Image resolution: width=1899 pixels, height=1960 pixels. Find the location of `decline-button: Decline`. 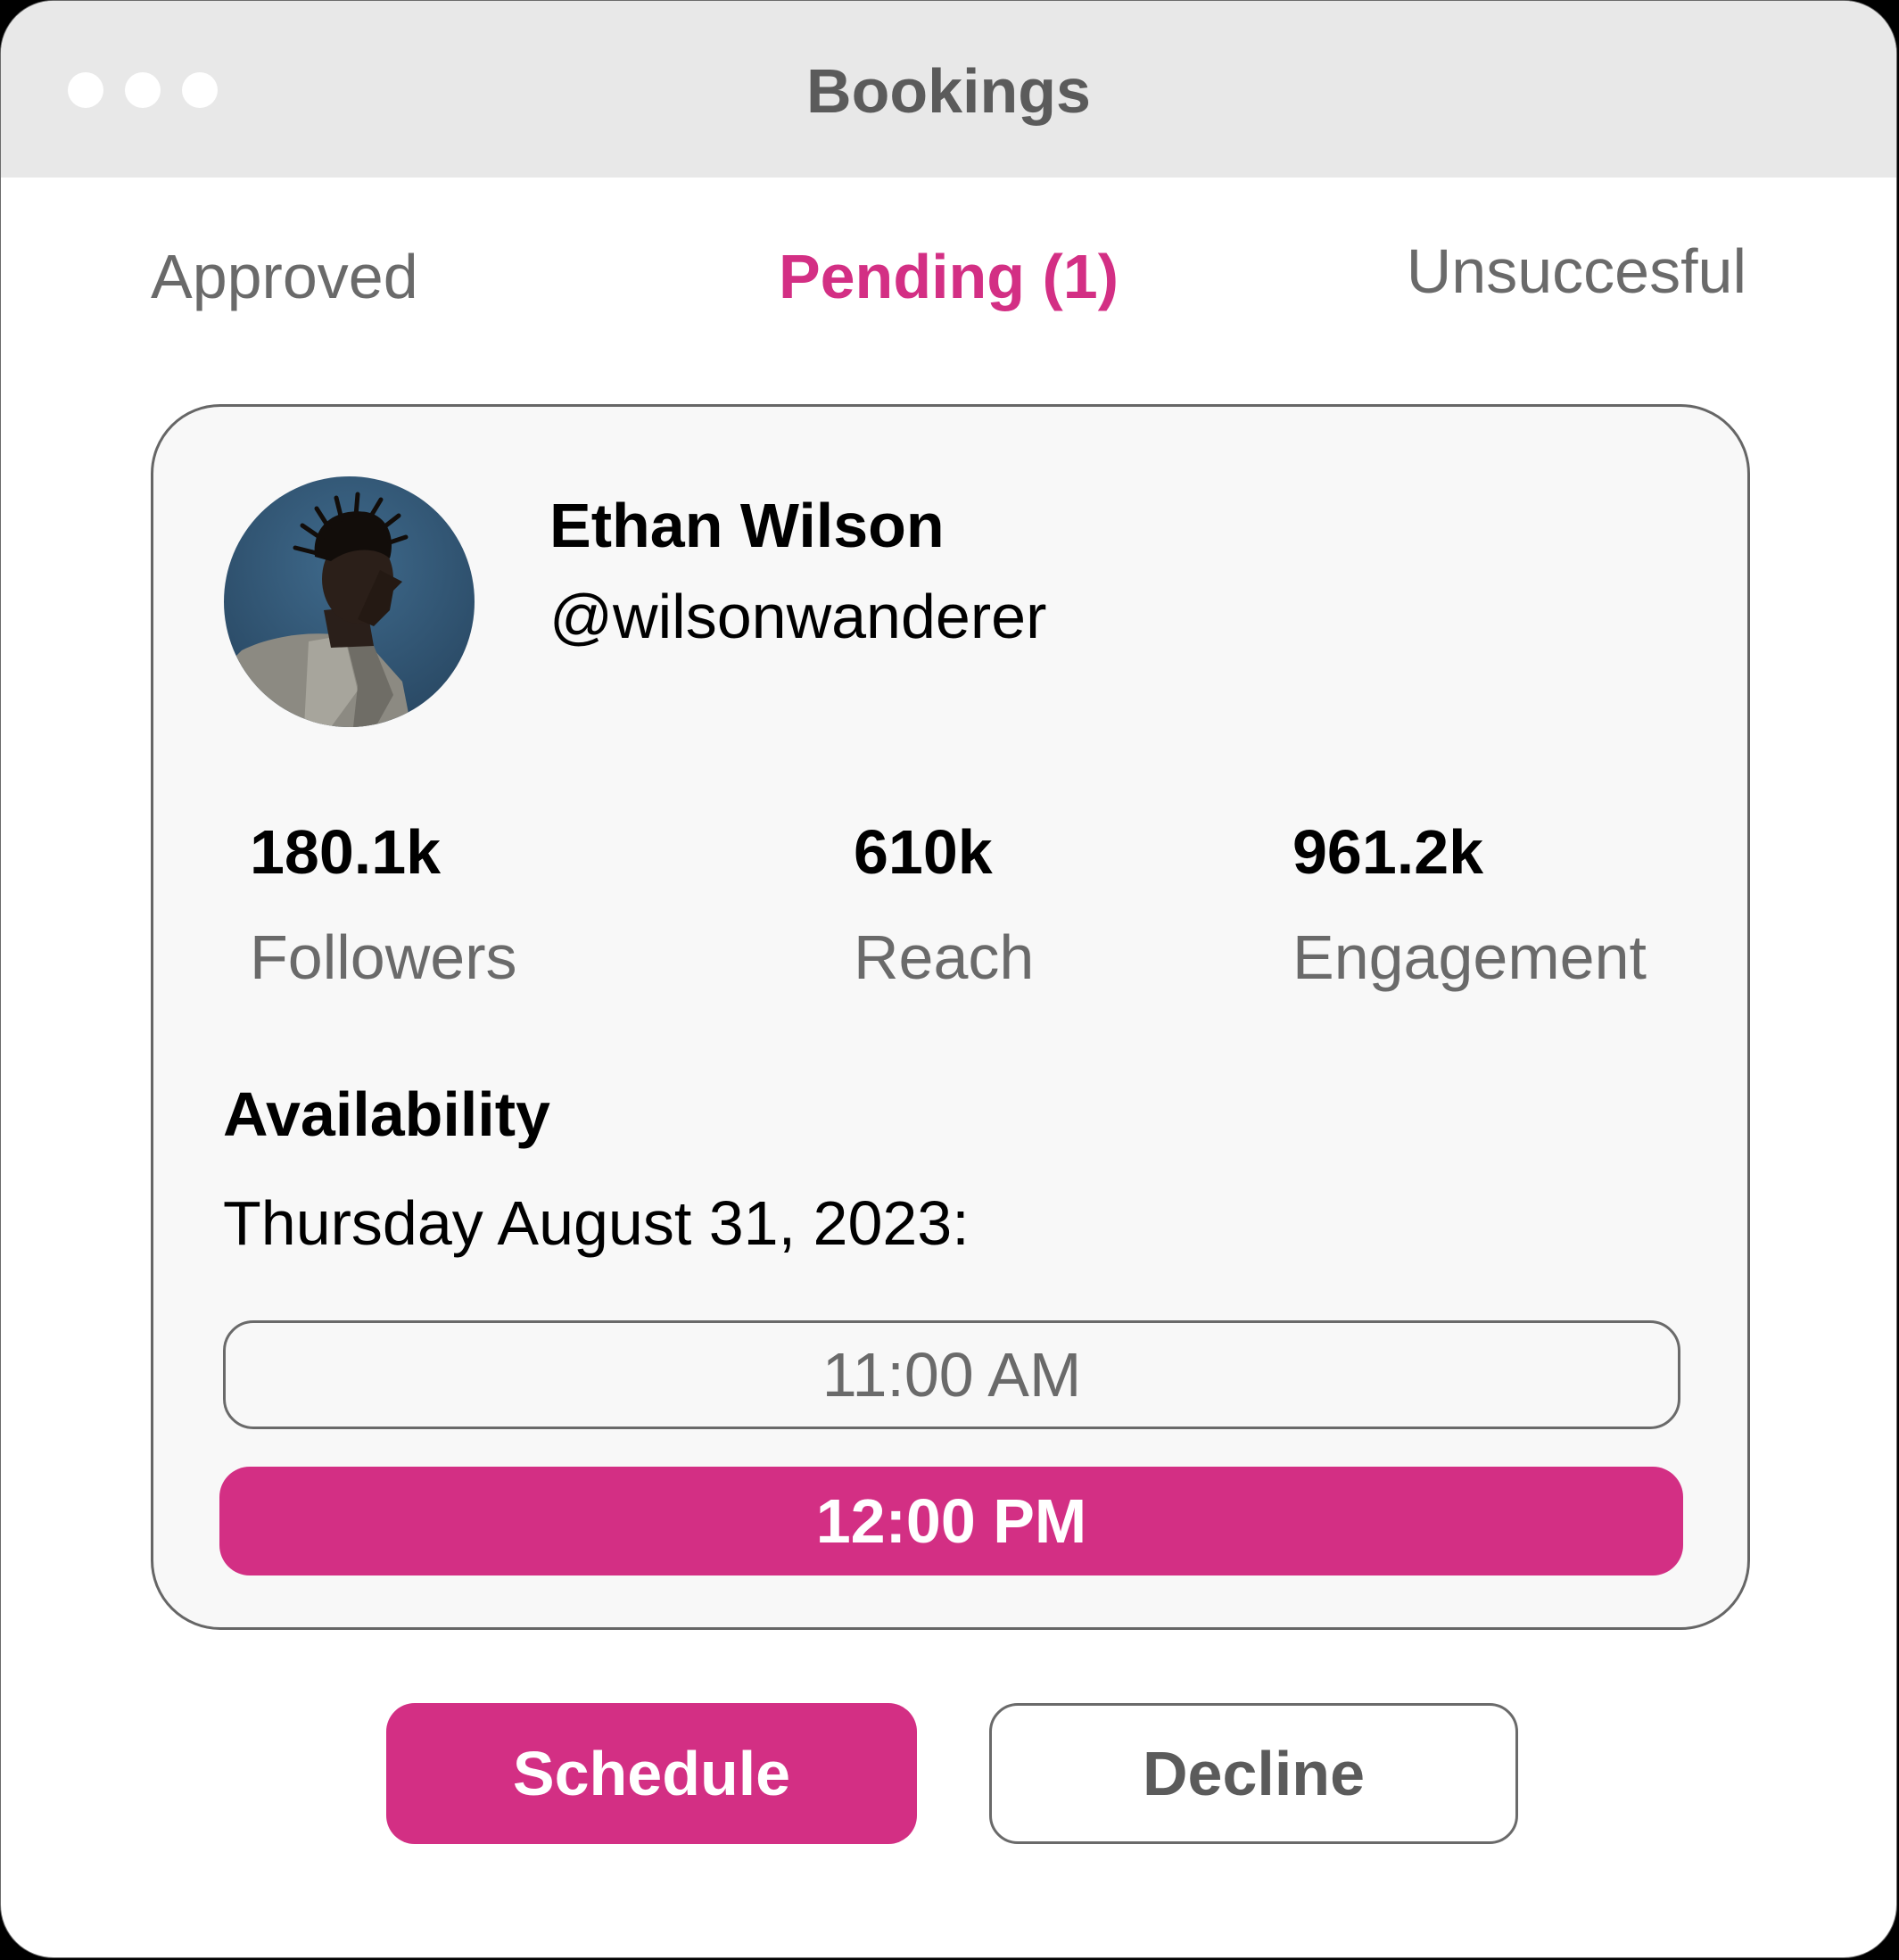

decline-button: Decline is located at coordinates (1253, 1773).